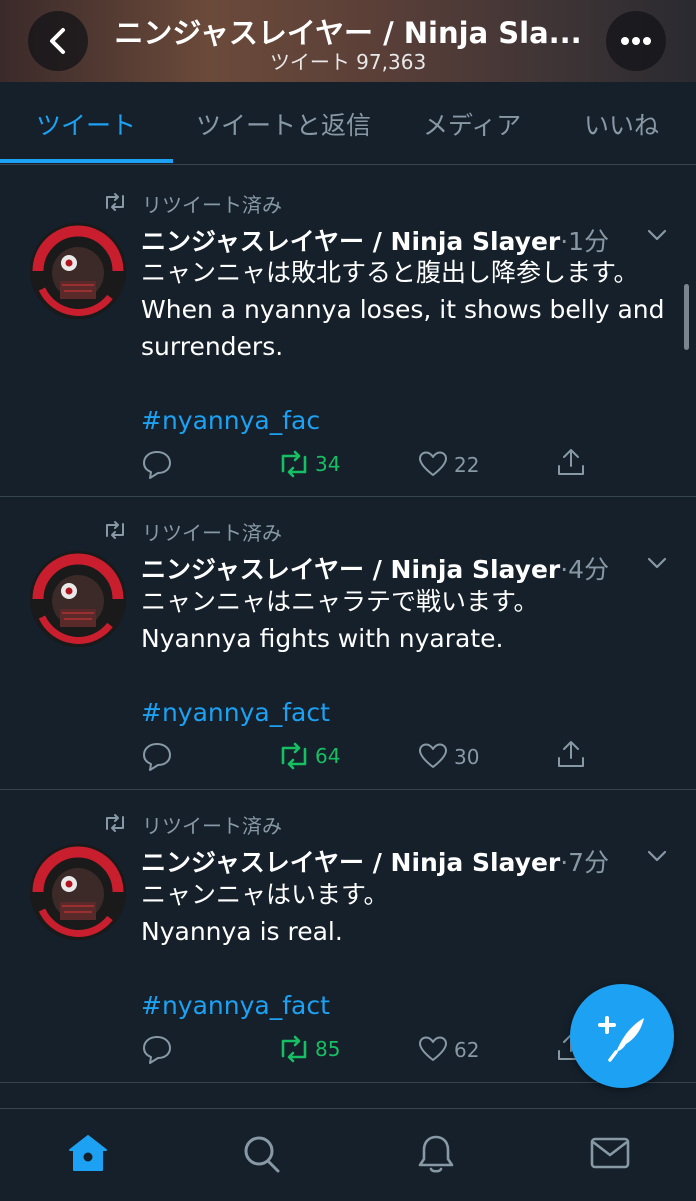  What do you see at coordinates (242, 931) in the screenshot?
I see `tweet-text-en: Nyannya is real.` at bounding box center [242, 931].